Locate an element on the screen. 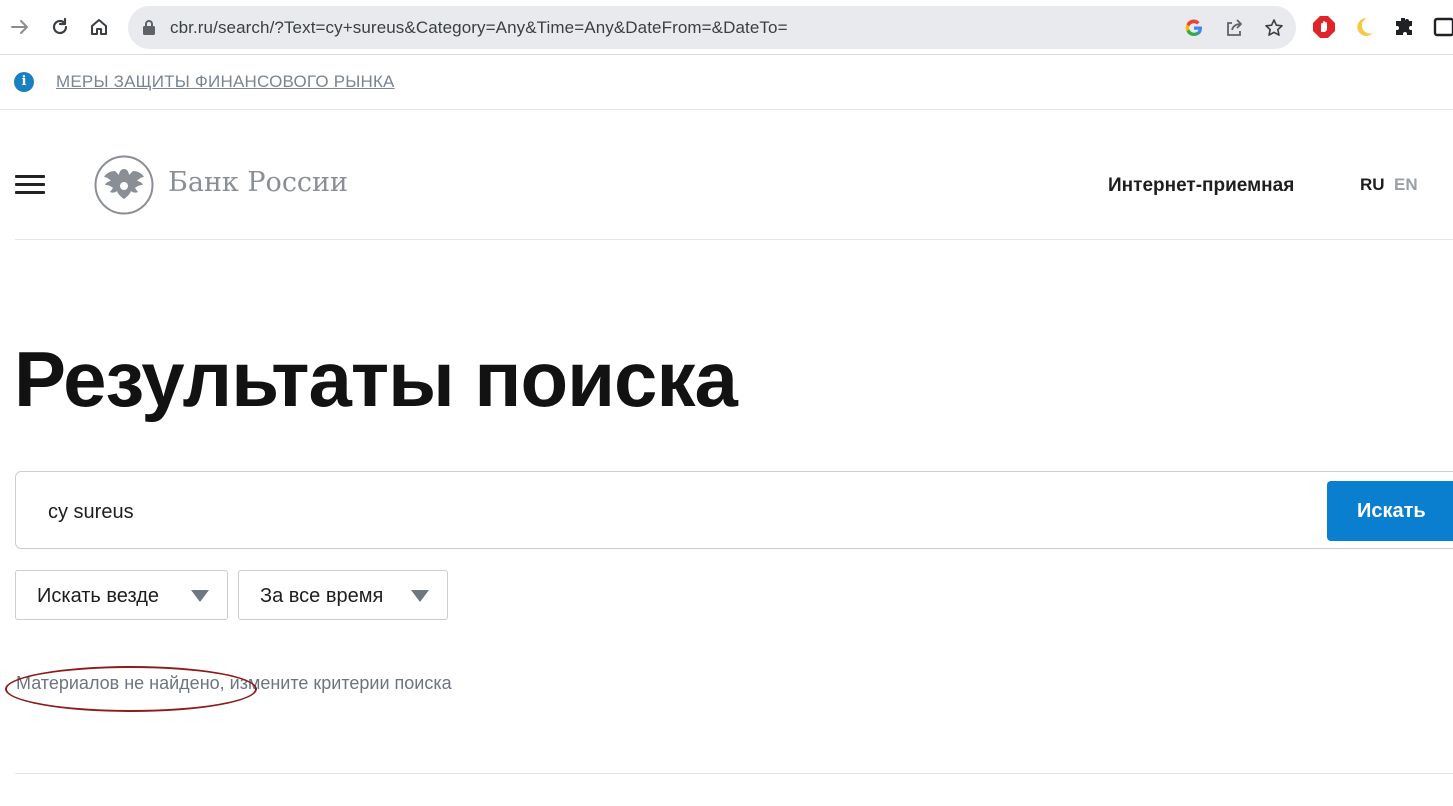 Image resolution: width=1453 pixels, height=806 pixels. lang-en: EN is located at coordinates (1406, 185).